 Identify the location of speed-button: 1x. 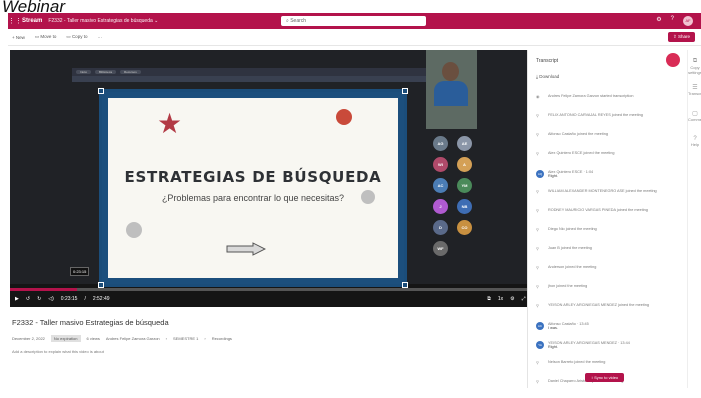
(500, 299).